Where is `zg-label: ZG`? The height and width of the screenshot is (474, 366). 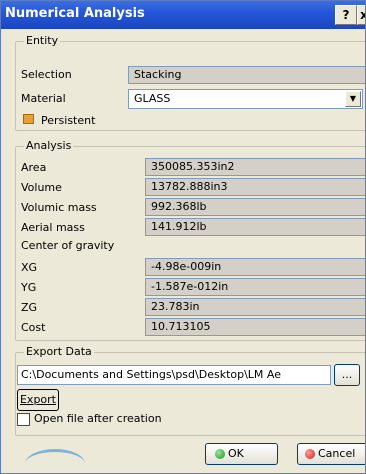
zg-label: ZG is located at coordinates (29, 307).